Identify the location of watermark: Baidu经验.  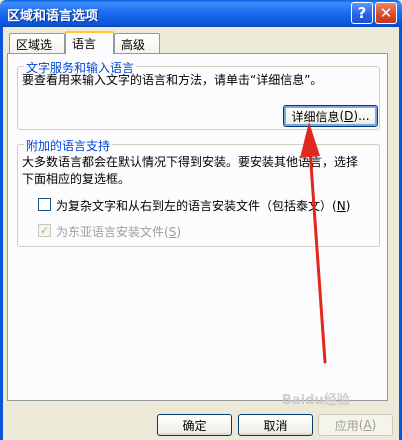
(316, 400).